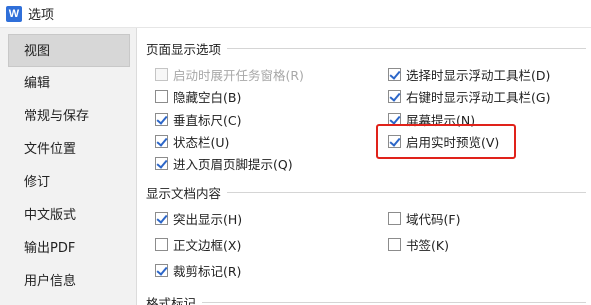 The image size is (591, 305). Describe the element at coordinates (69, 83) in the screenshot. I see `sidebar-item-edit: 编辑` at that location.